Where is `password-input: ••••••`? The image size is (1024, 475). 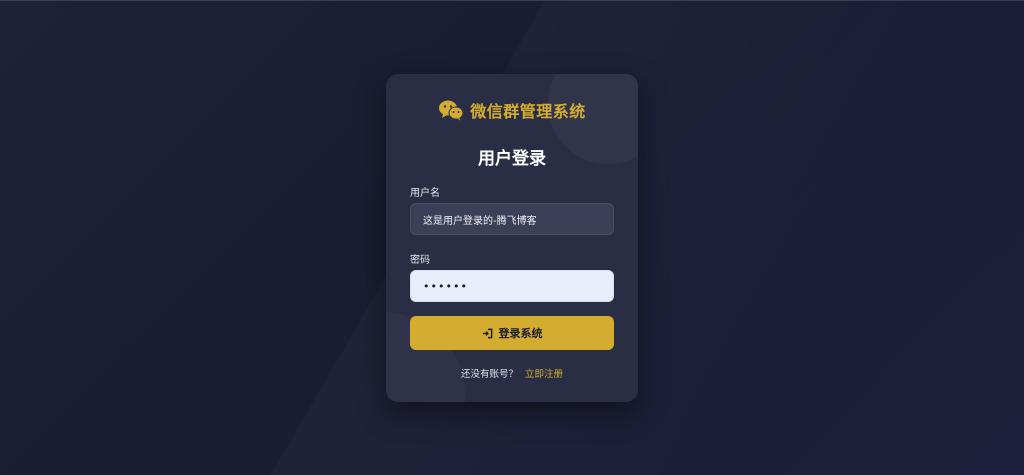
password-input: •••••• is located at coordinates (512, 286).